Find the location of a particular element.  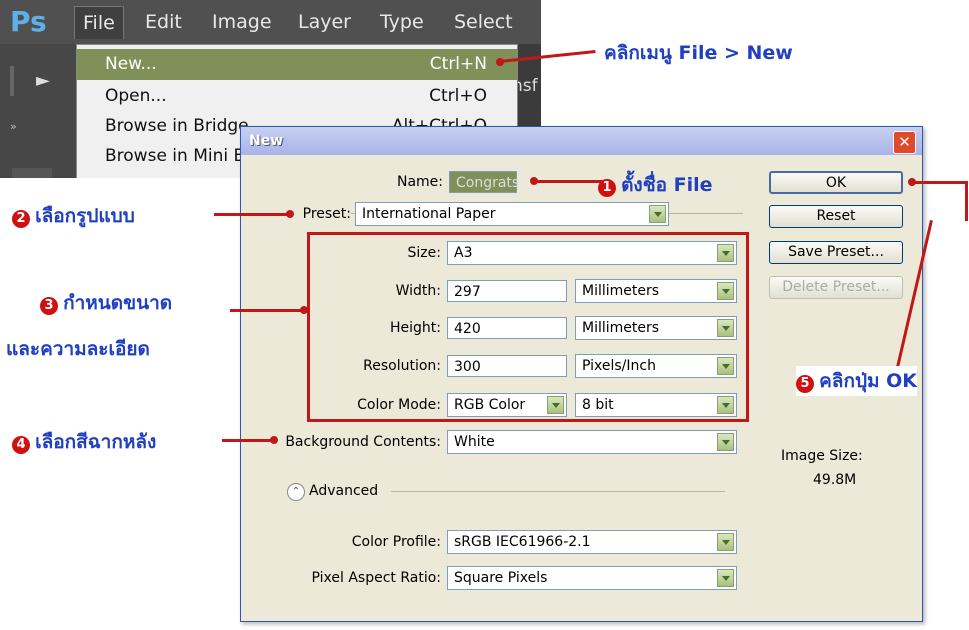

dialog-title: New is located at coordinates (266, 141).